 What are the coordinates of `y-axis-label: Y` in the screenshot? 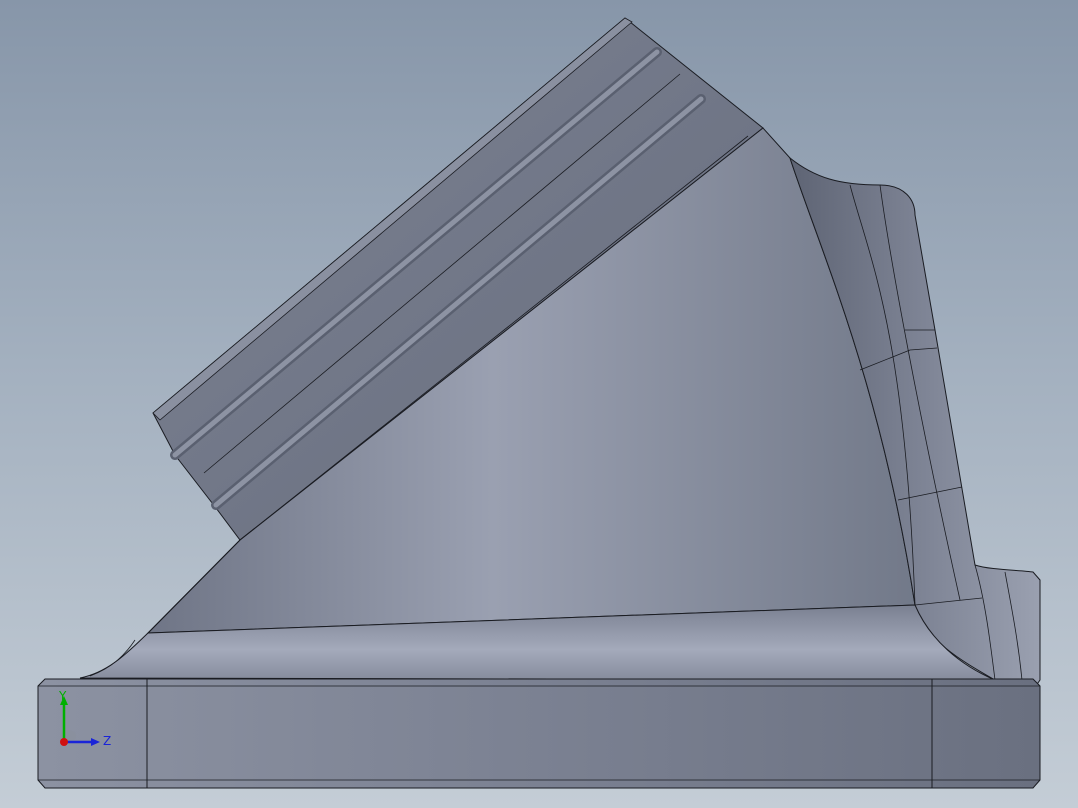 It's located at (62, 696).